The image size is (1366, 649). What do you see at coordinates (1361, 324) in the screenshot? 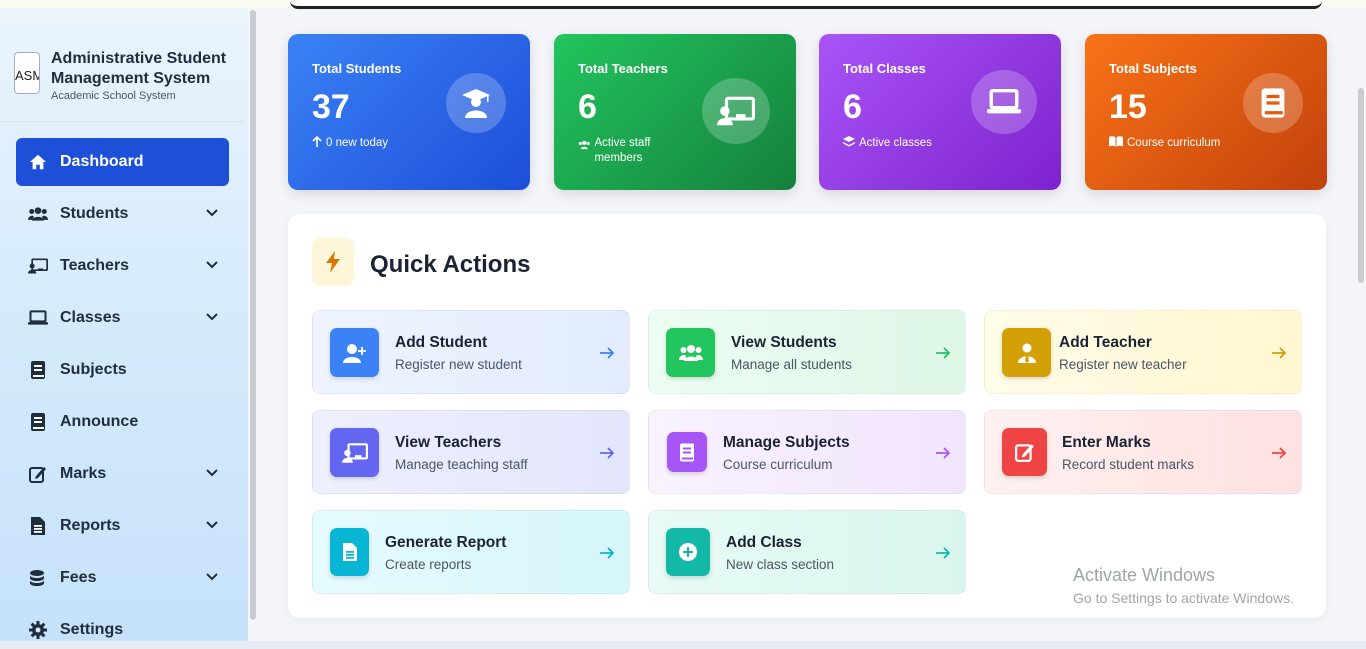
I see `page-scrollbar` at bounding box center [1361, 324].